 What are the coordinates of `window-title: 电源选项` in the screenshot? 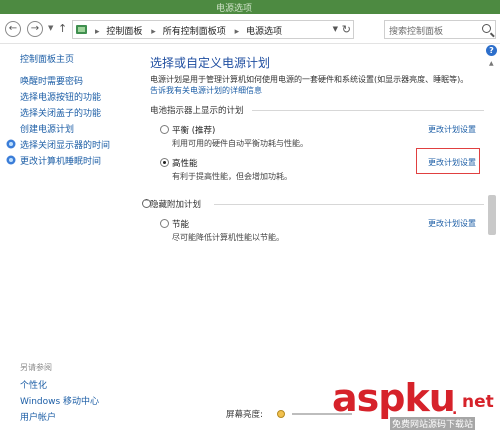 It's located at (234, 9).